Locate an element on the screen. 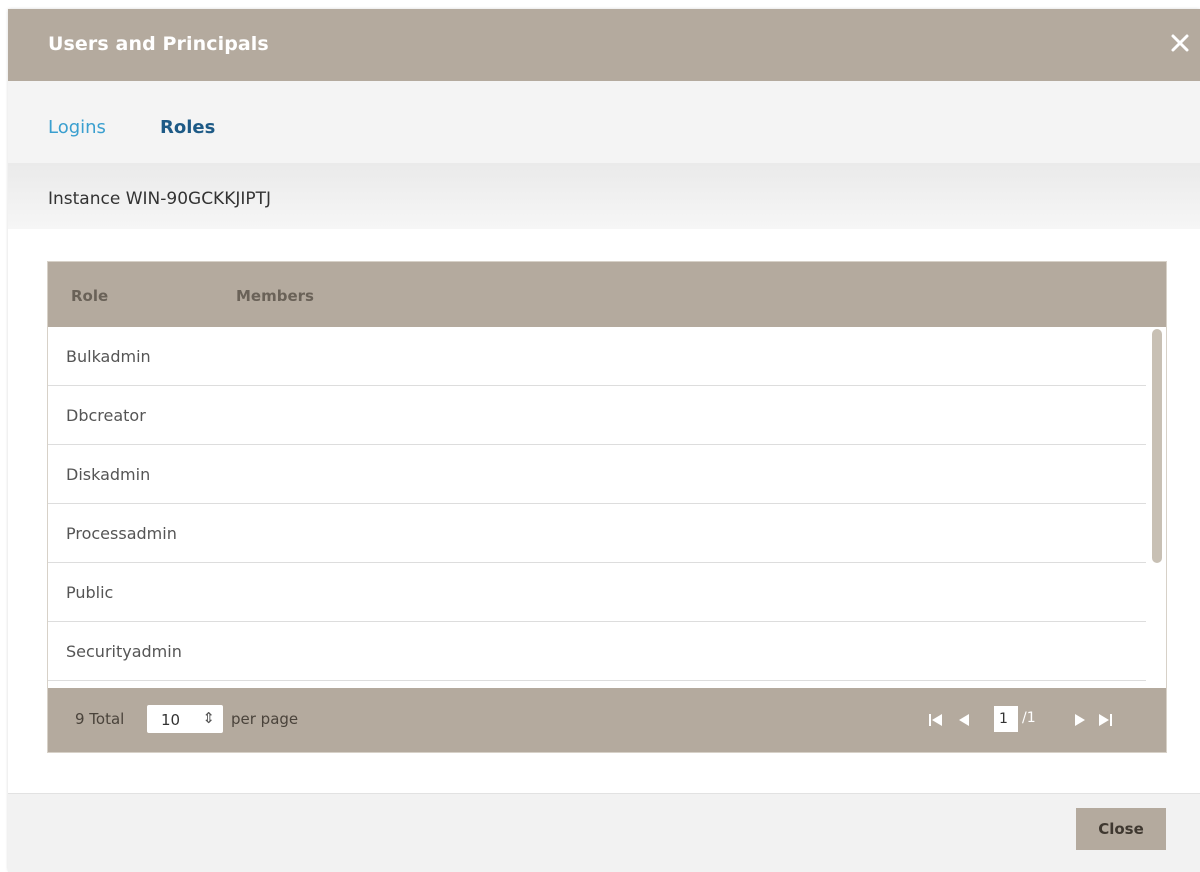  role-cell: Bulkadmin is located at coordinates (108, 356).